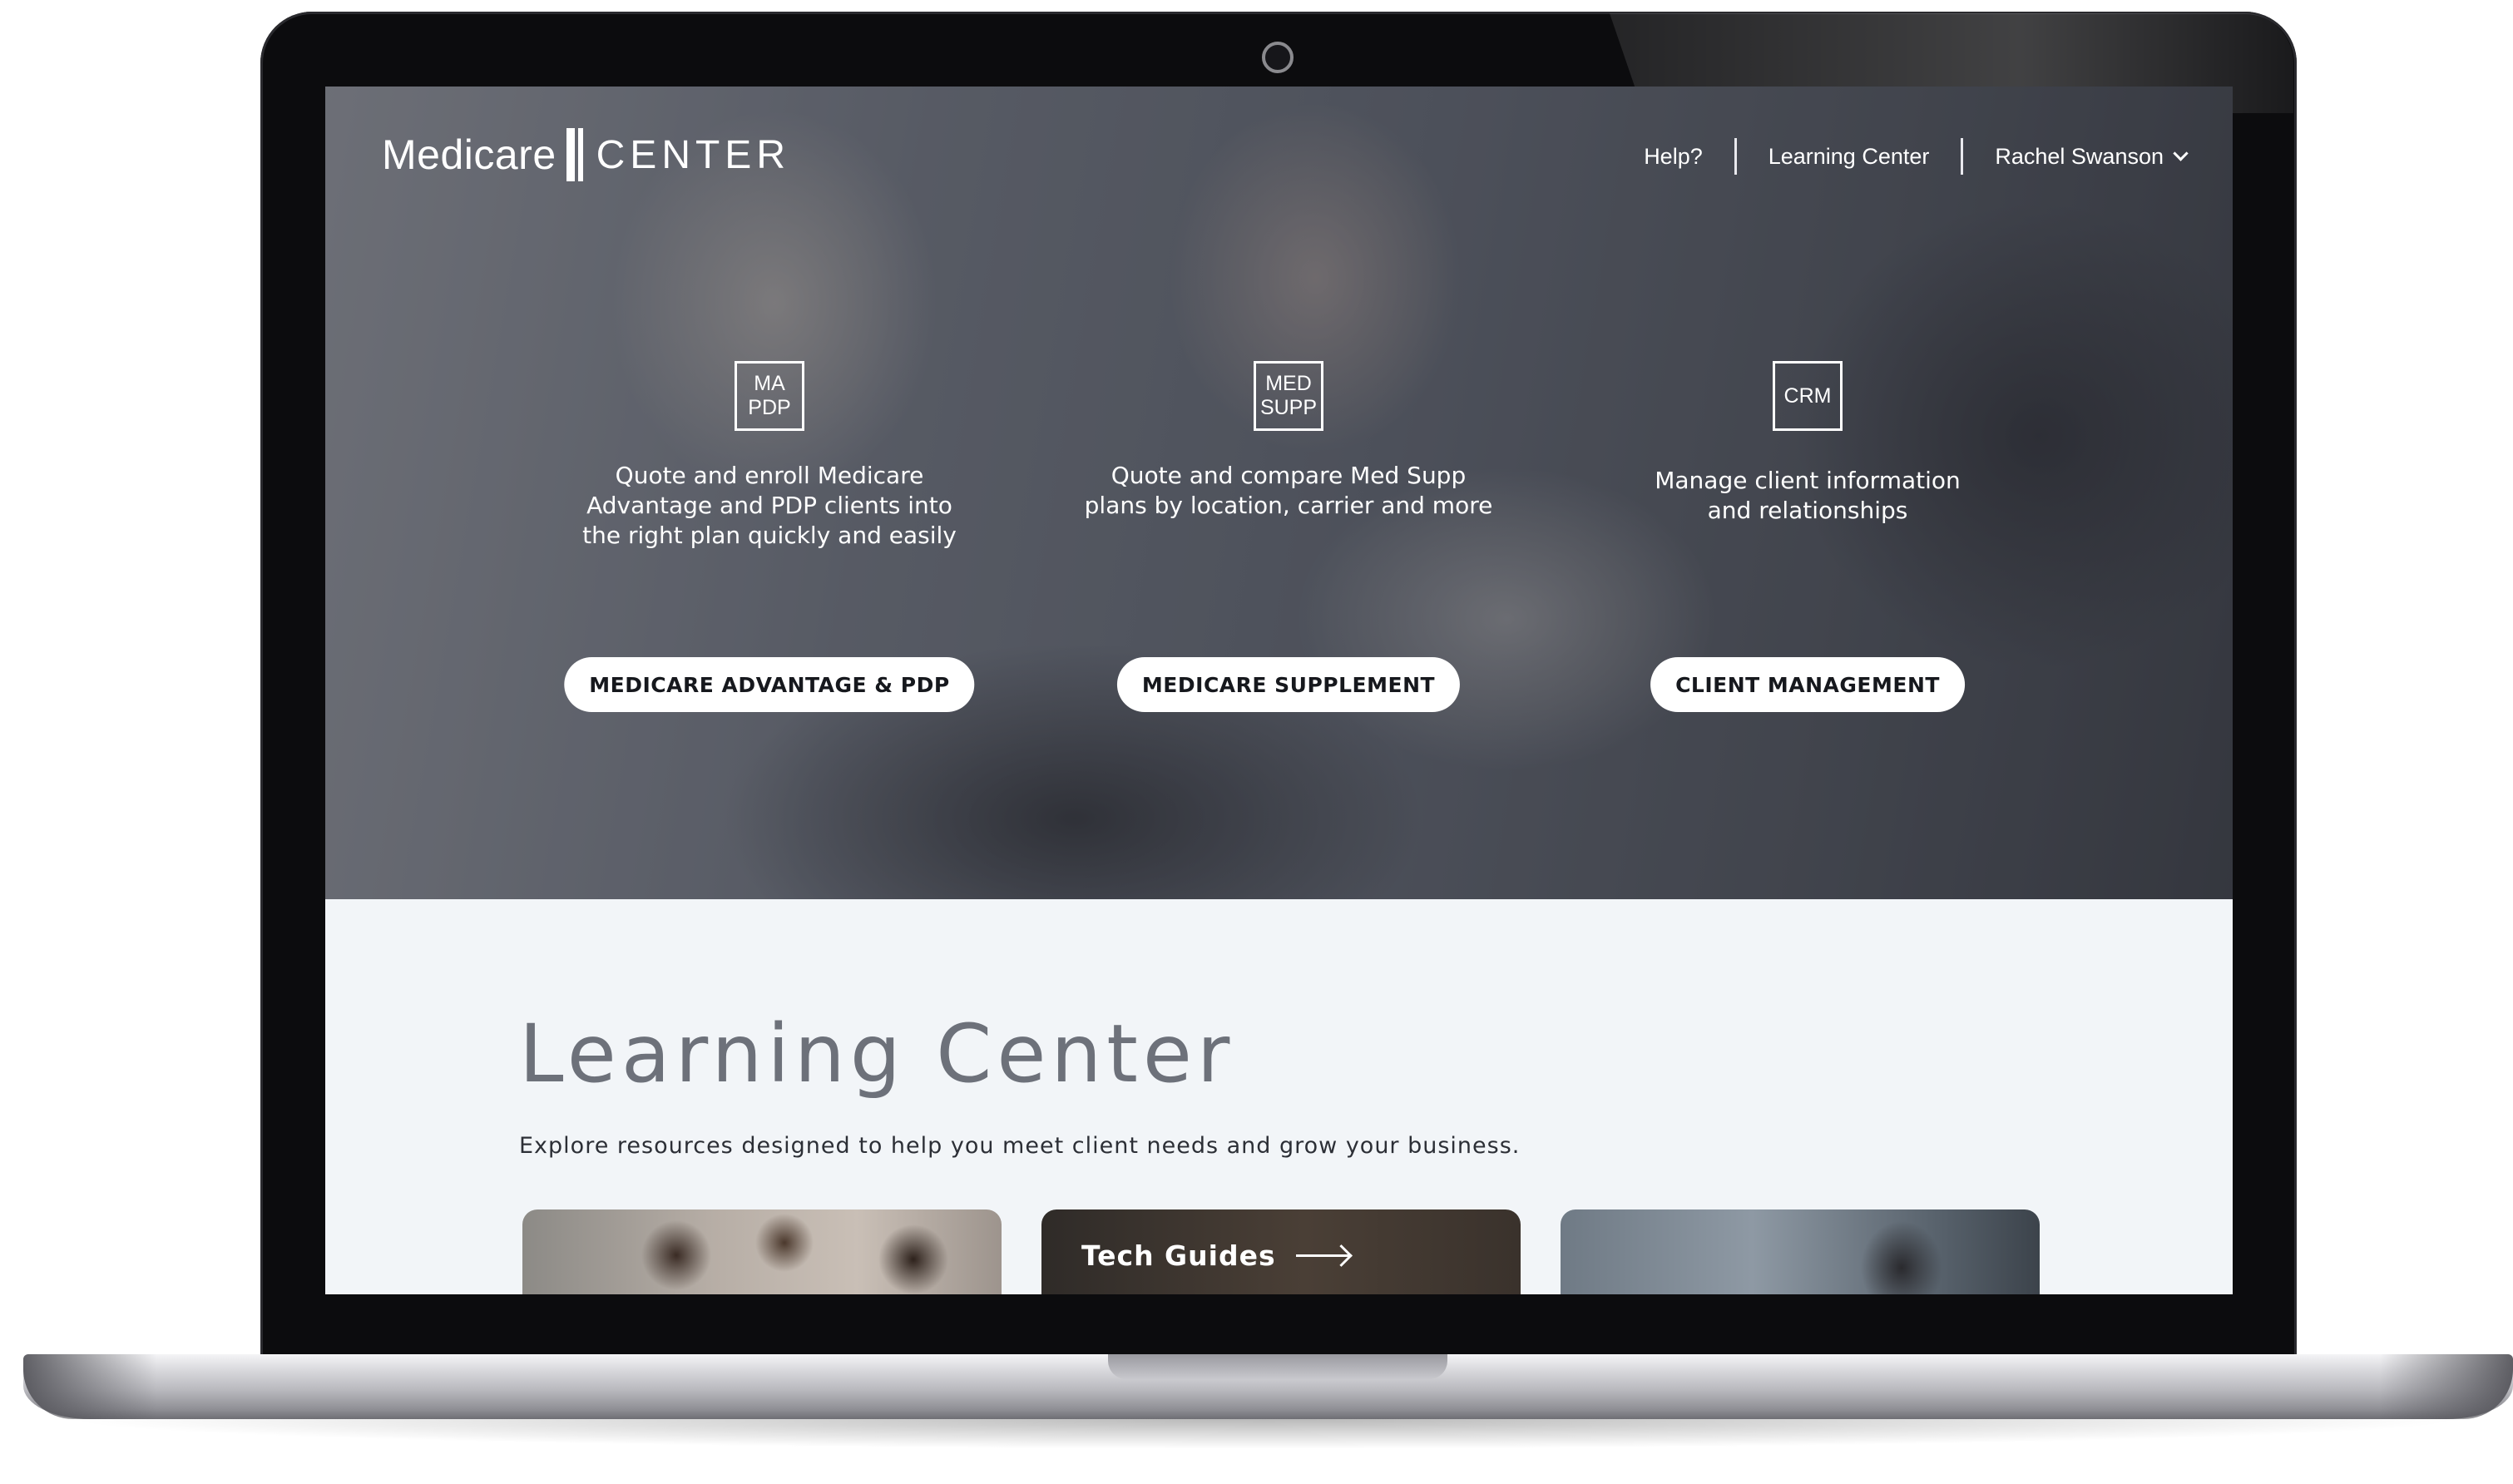 The image size is (2513, 1484). I want to click on site-logo: Medicare CENTER, so click(586, 154).